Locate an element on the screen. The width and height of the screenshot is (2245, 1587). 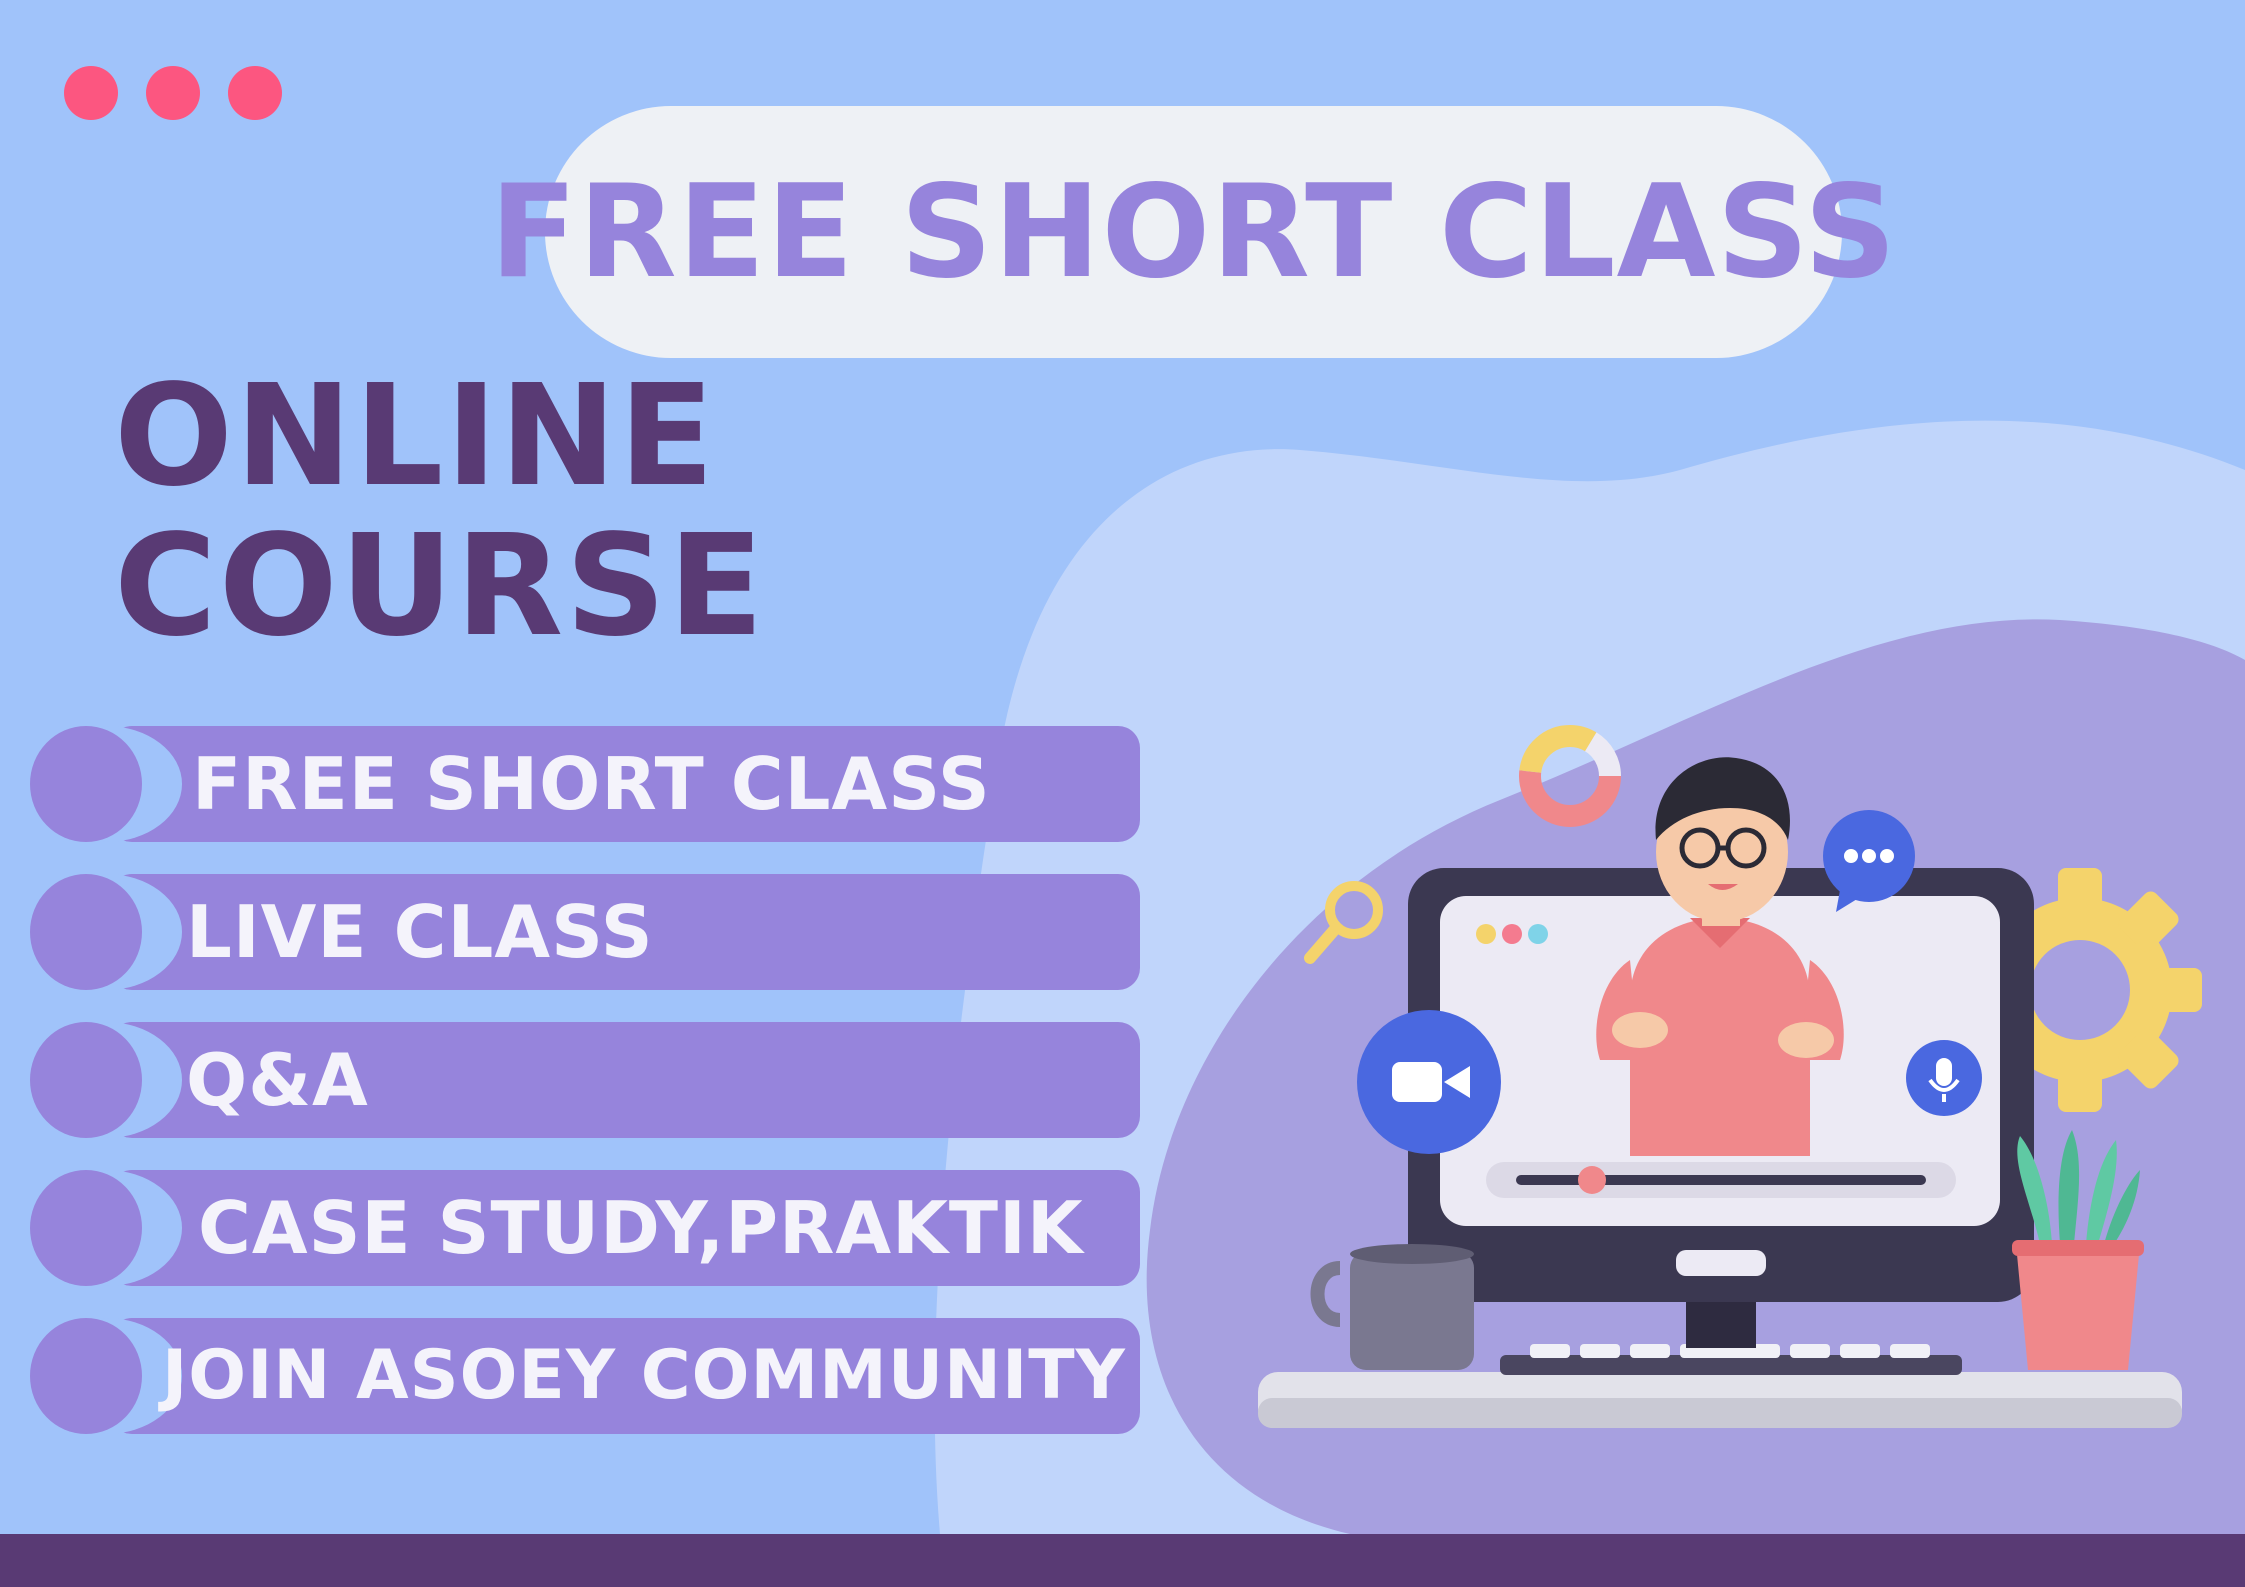
magnifier-icon is located at coordinates (1343, 922).